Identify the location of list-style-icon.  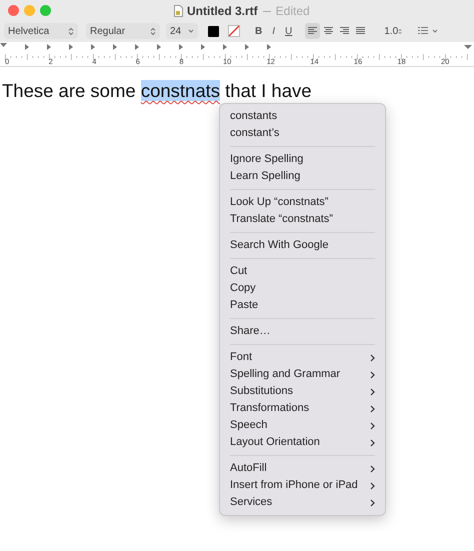
(429, 31).